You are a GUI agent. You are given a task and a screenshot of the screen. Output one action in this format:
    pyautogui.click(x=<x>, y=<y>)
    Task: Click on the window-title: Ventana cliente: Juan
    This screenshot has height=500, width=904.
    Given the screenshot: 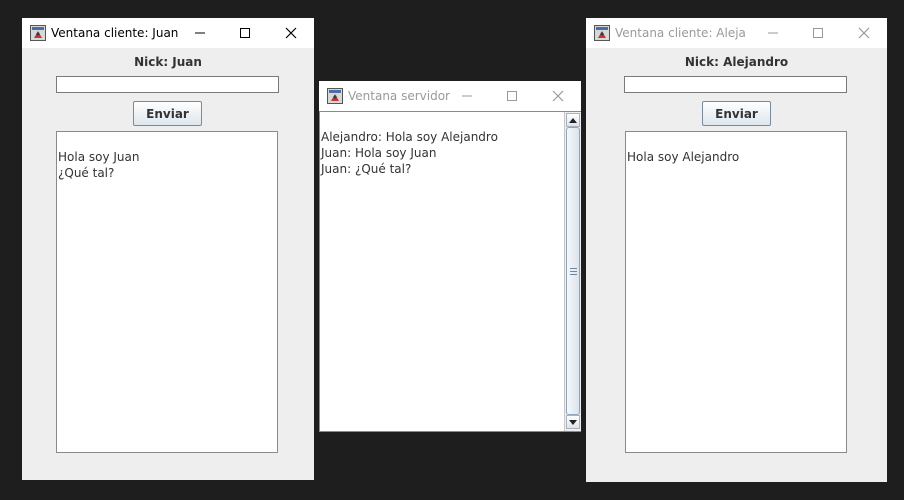 What is the action you would take?
    pyautogui.click(x=115, y=33)
    